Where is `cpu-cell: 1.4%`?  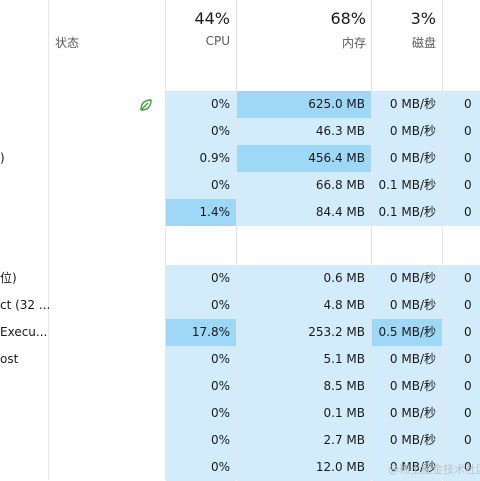
cpu-cell: 1.4% is located at coordinates (201, 212).